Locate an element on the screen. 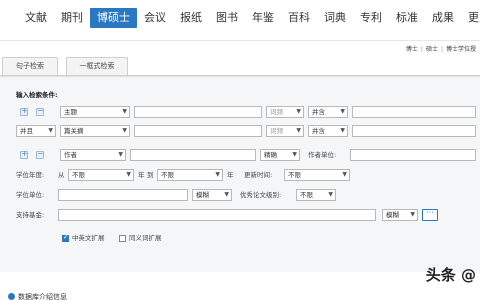  breadcrumb-item-shuoshi: 硕士 is located at coordinates (432, 49).